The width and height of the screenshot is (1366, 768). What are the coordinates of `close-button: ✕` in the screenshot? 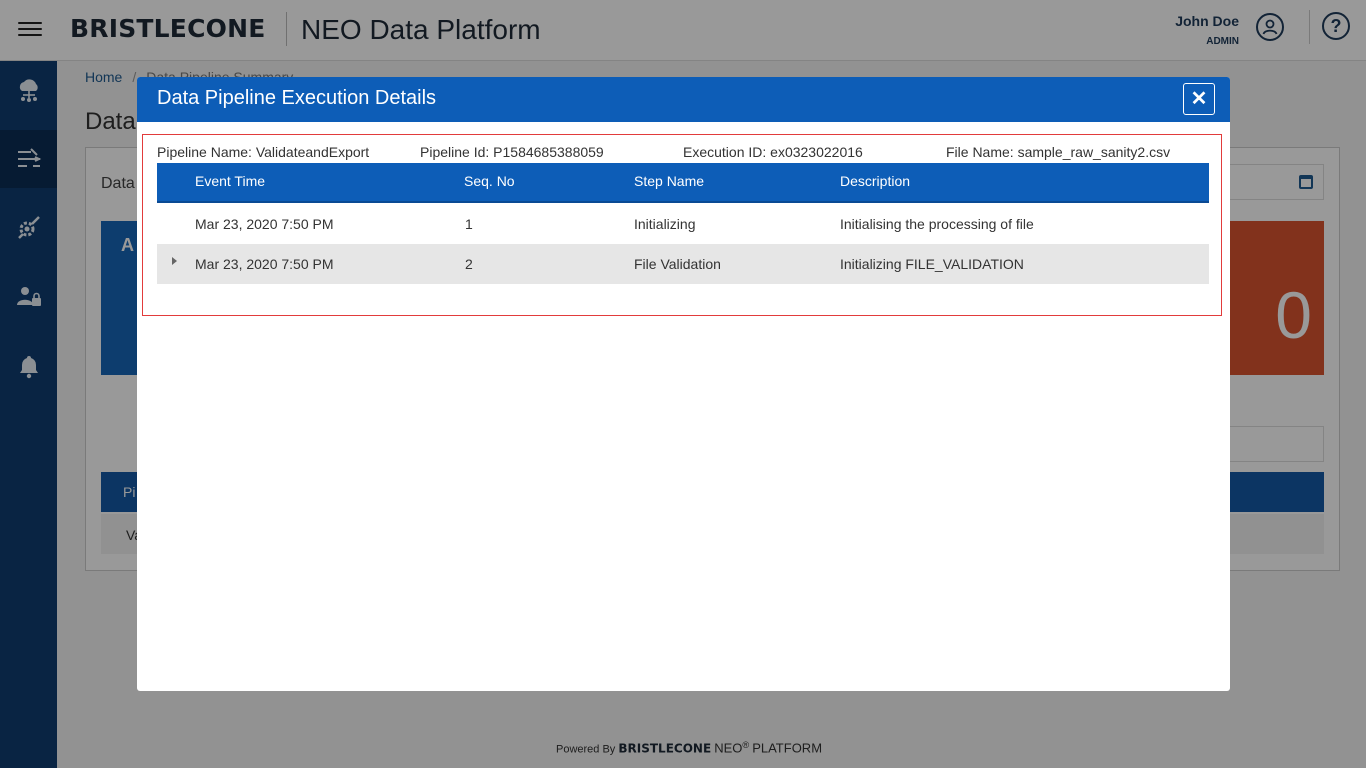 It's located at (1199, 99).